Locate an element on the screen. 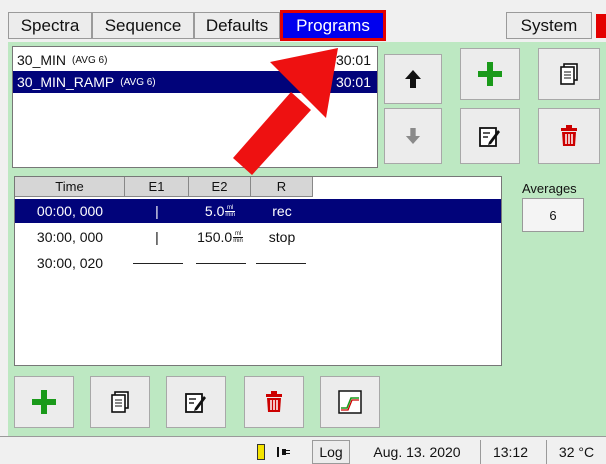 The width and height of the screenshot is (606, 464). tab-programs-label: Programs is located at coordinates (333, 25).